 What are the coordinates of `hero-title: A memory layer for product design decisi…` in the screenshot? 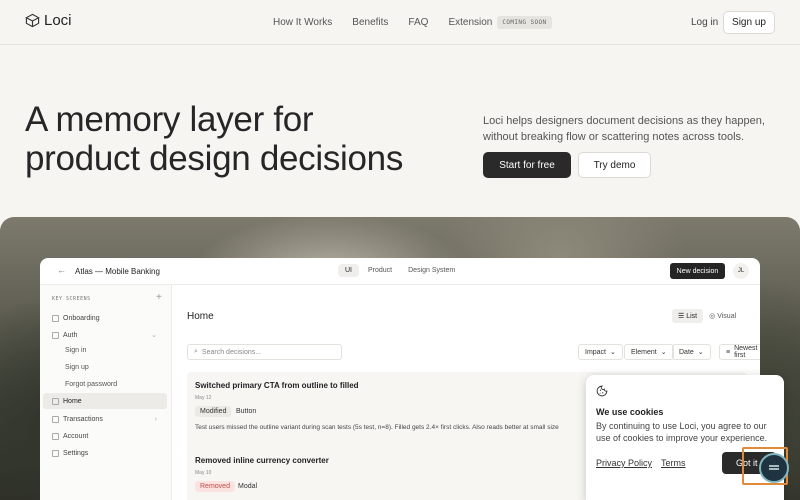 It's located at (214, 139).